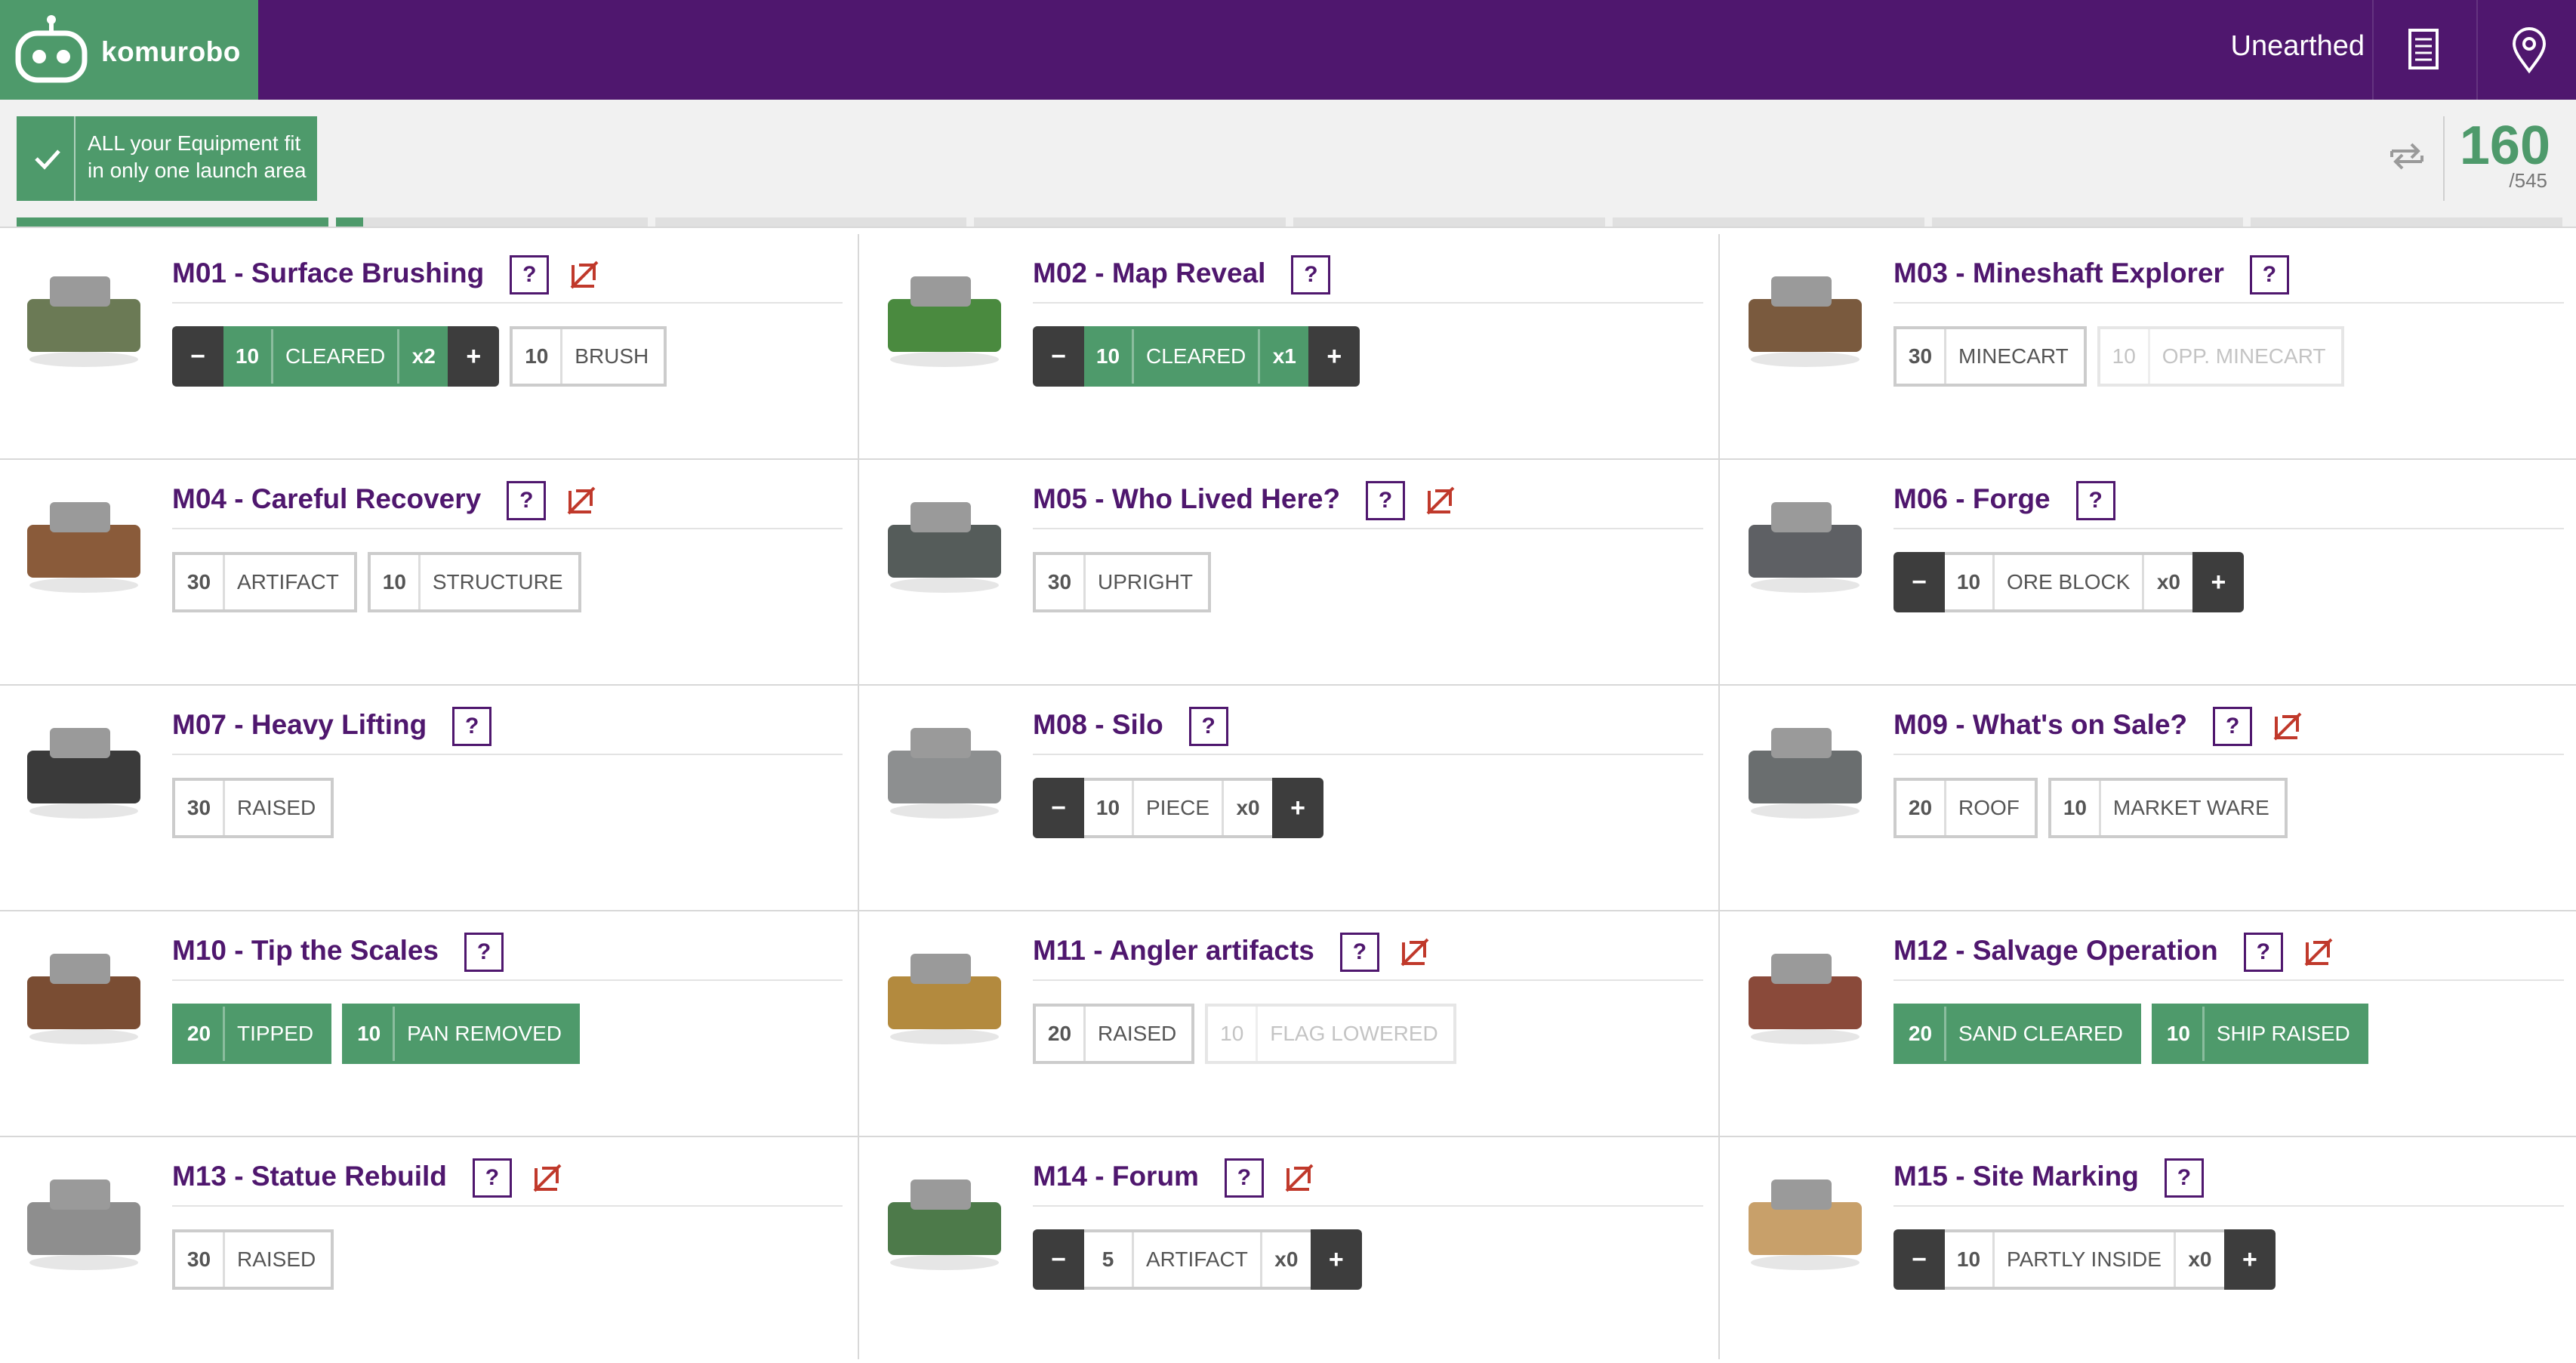  What do you see at coordinates (1174, 1178) in the screenshot?
I see `mission-title: M14 - Forum?` at bounding box center [1174, 1178].